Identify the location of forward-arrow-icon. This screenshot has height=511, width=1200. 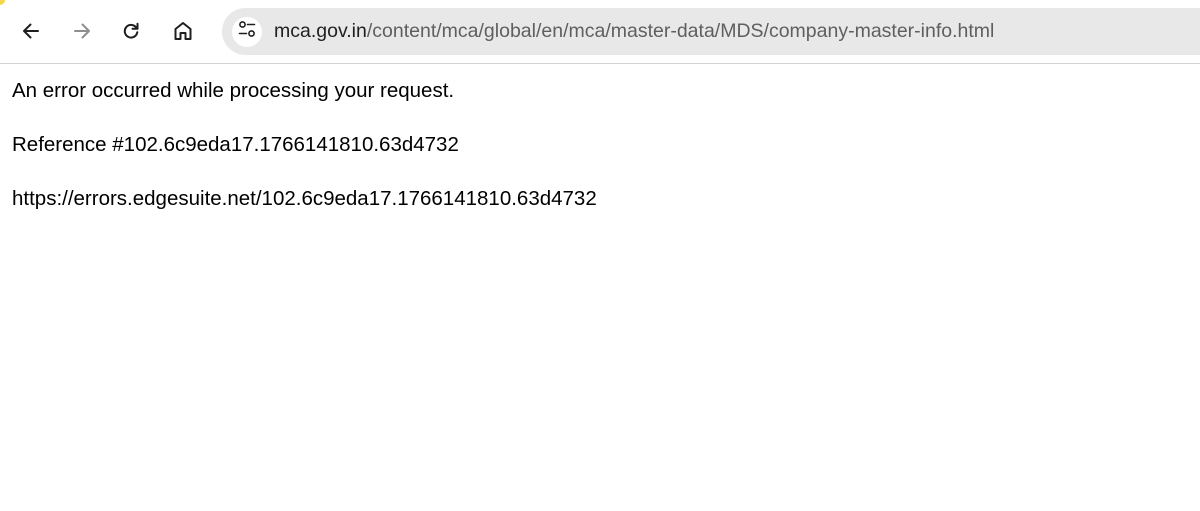
(82, 31).